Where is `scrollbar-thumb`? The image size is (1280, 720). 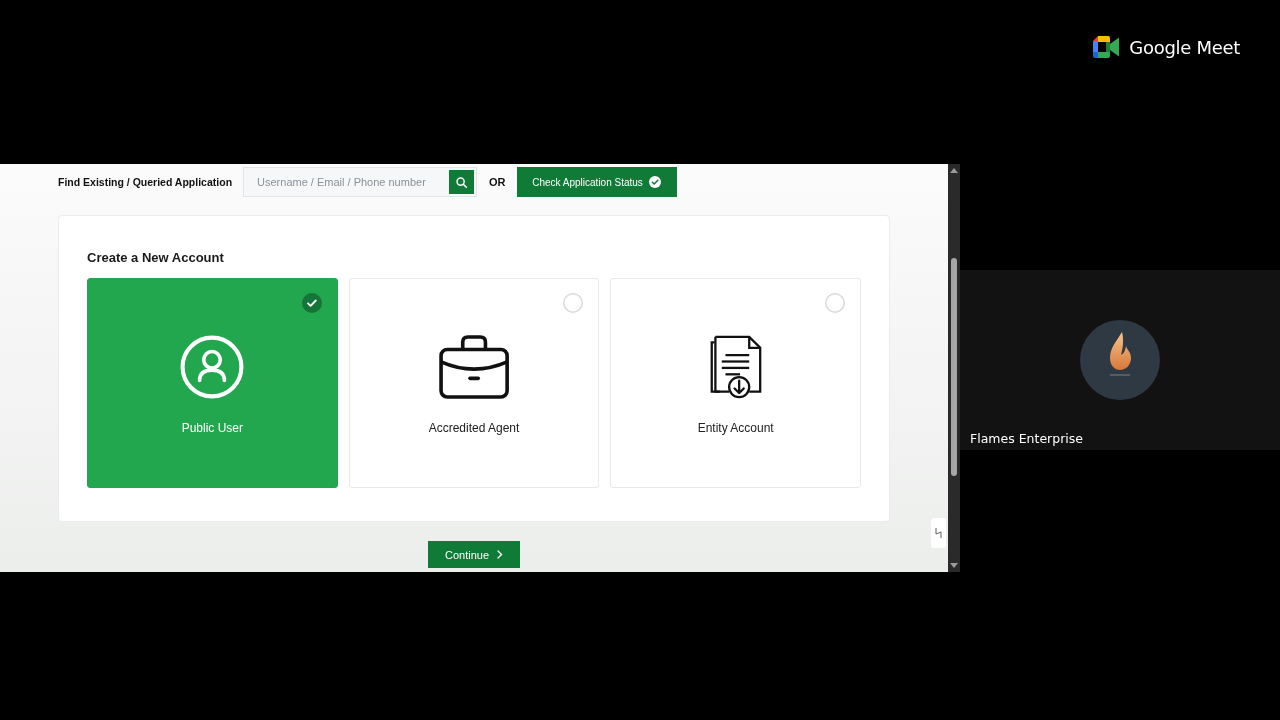 scrollbar-thumb is located at coordinates (954, 367).